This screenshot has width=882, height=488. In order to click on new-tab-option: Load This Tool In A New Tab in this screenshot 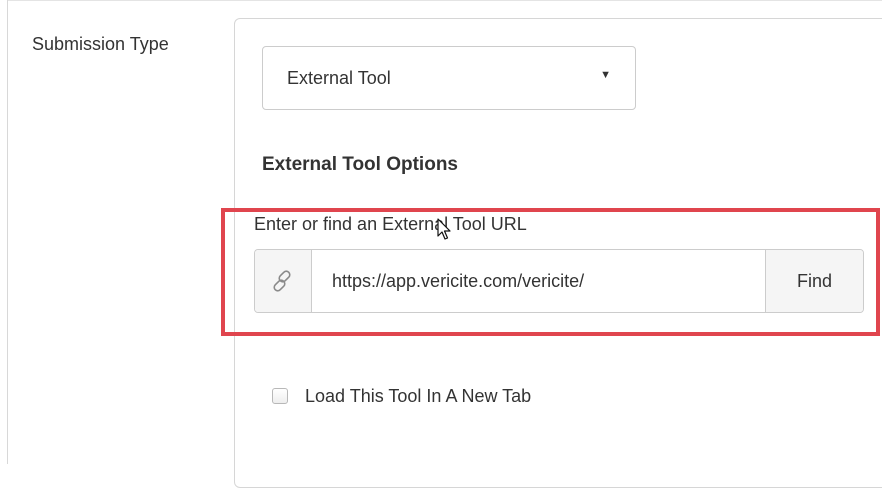, I will do `click(401, 396)`.